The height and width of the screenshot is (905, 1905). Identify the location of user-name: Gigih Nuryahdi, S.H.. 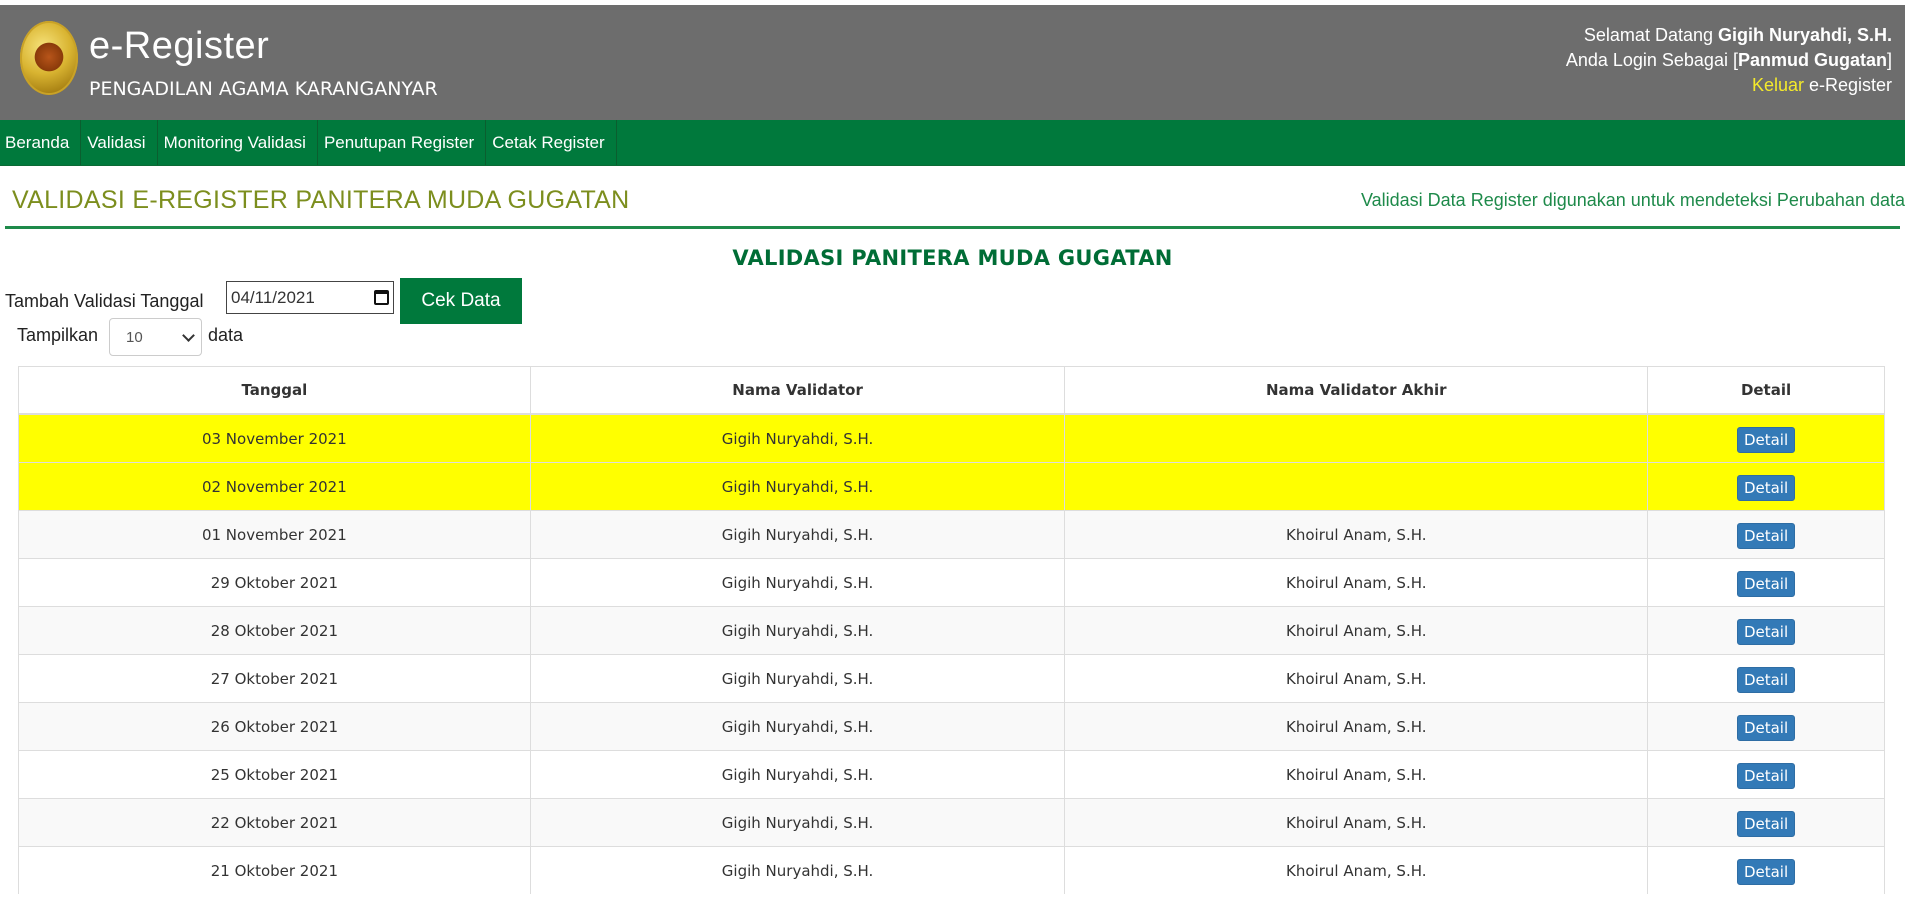
(1804, 35).